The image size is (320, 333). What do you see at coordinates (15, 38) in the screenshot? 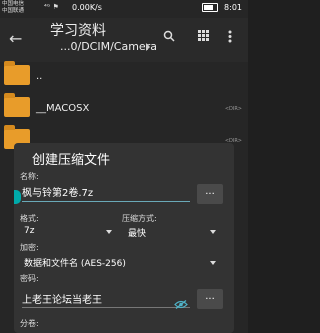
I see `back-arrow-icon: ←` at bounding box center [15, 38].